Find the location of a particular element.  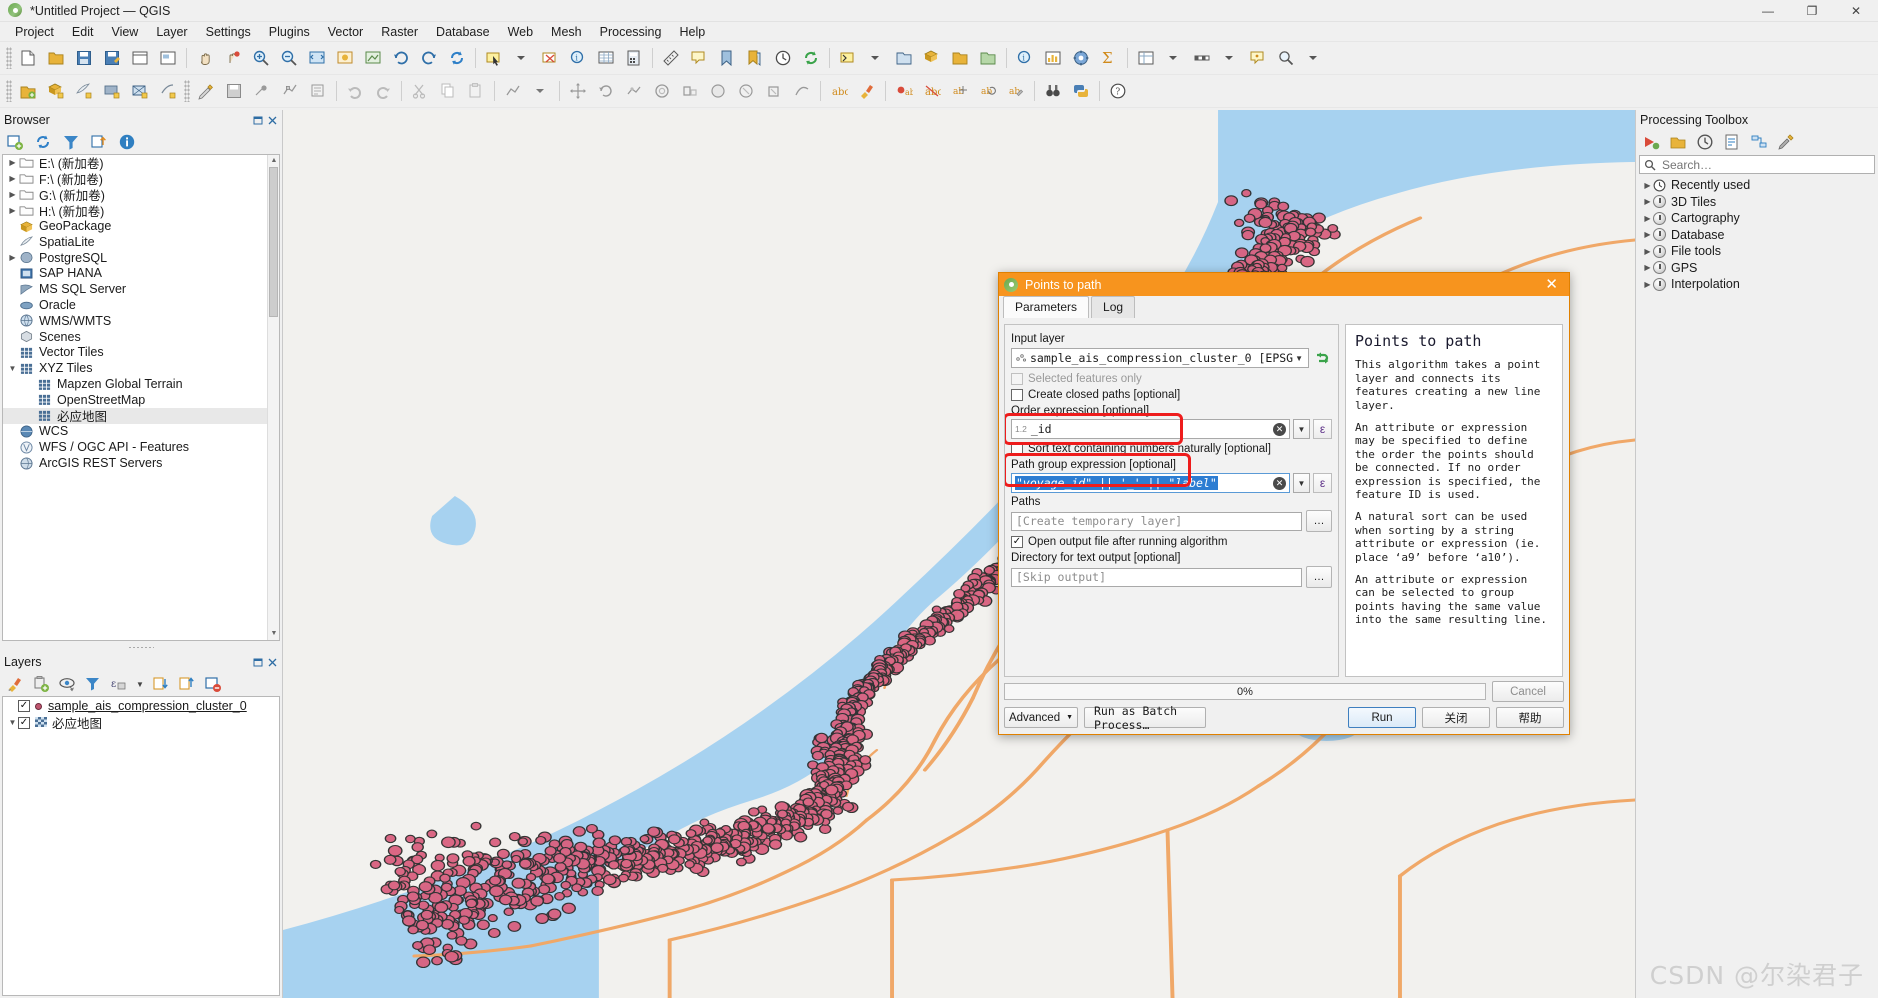

menu-view: View is located at coordinates (124, 32).